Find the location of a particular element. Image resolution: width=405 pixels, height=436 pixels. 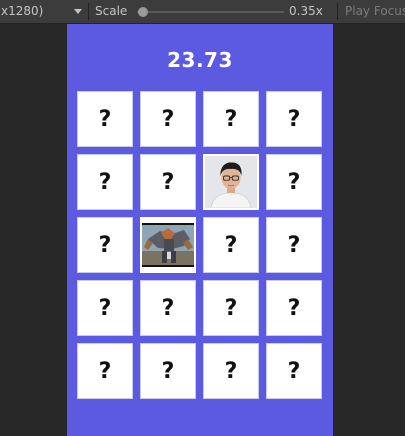

card-revealed-portrait is located at coordinates (231, 182).